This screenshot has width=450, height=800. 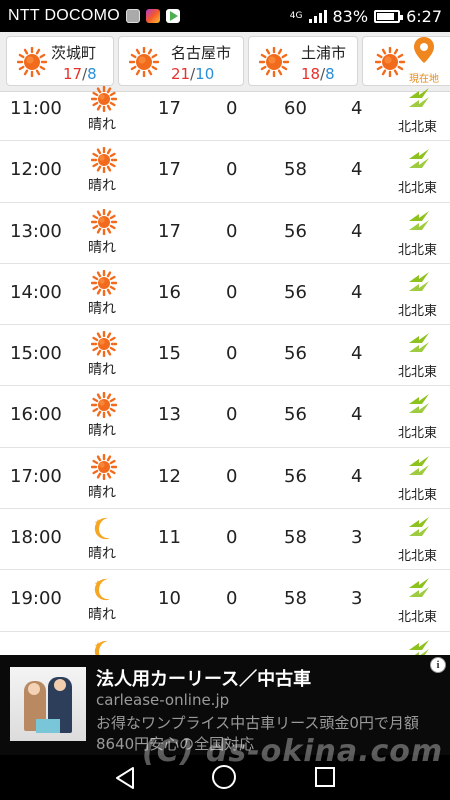 I want to click on location-card: 名古屋市 21/10, so click(x=181, y=61).